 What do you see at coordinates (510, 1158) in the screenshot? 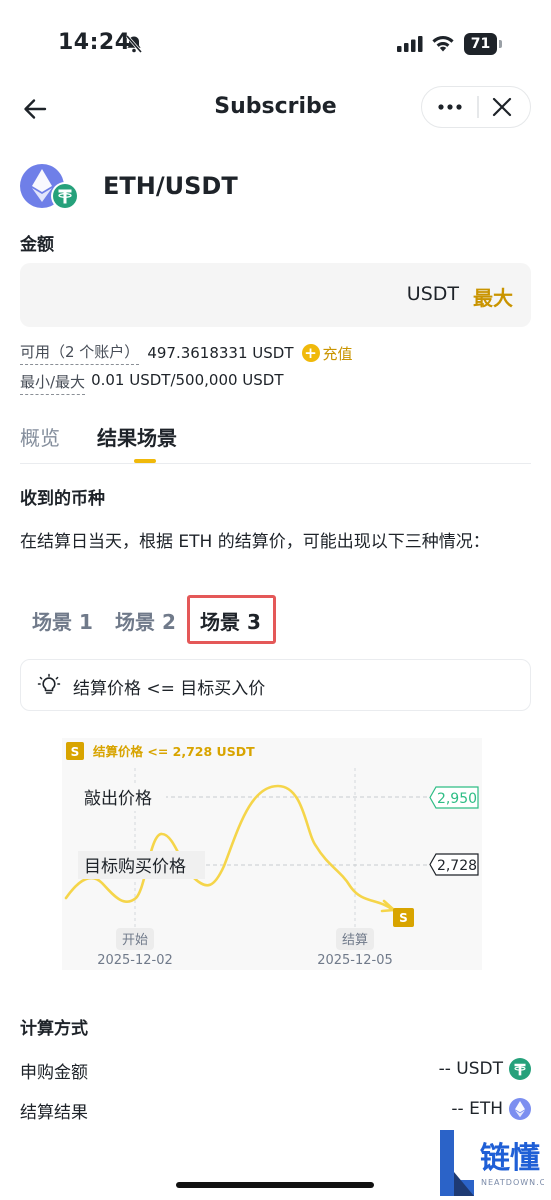
I see `svg-text: 链懂` at bounding box center [510, 1158].